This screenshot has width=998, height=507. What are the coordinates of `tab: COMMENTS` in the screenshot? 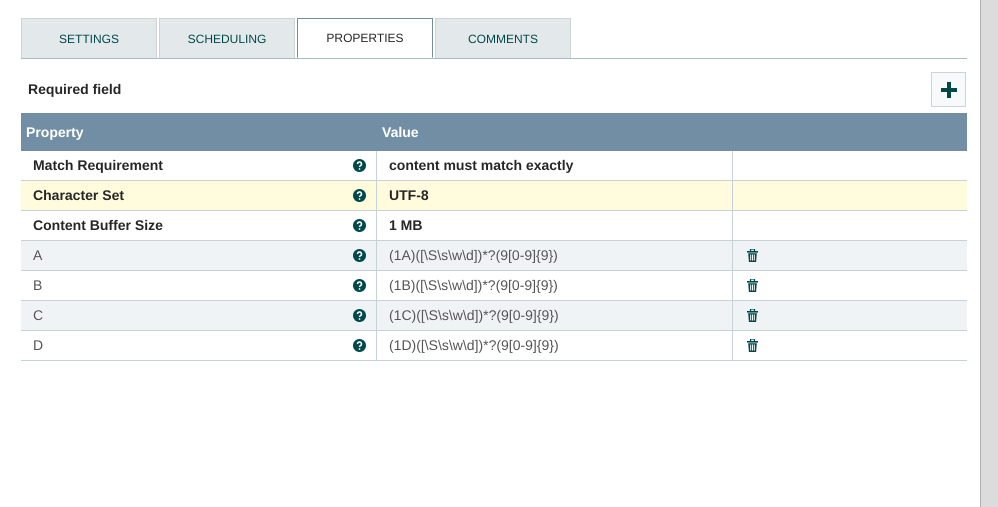 It's located at (503, 38).